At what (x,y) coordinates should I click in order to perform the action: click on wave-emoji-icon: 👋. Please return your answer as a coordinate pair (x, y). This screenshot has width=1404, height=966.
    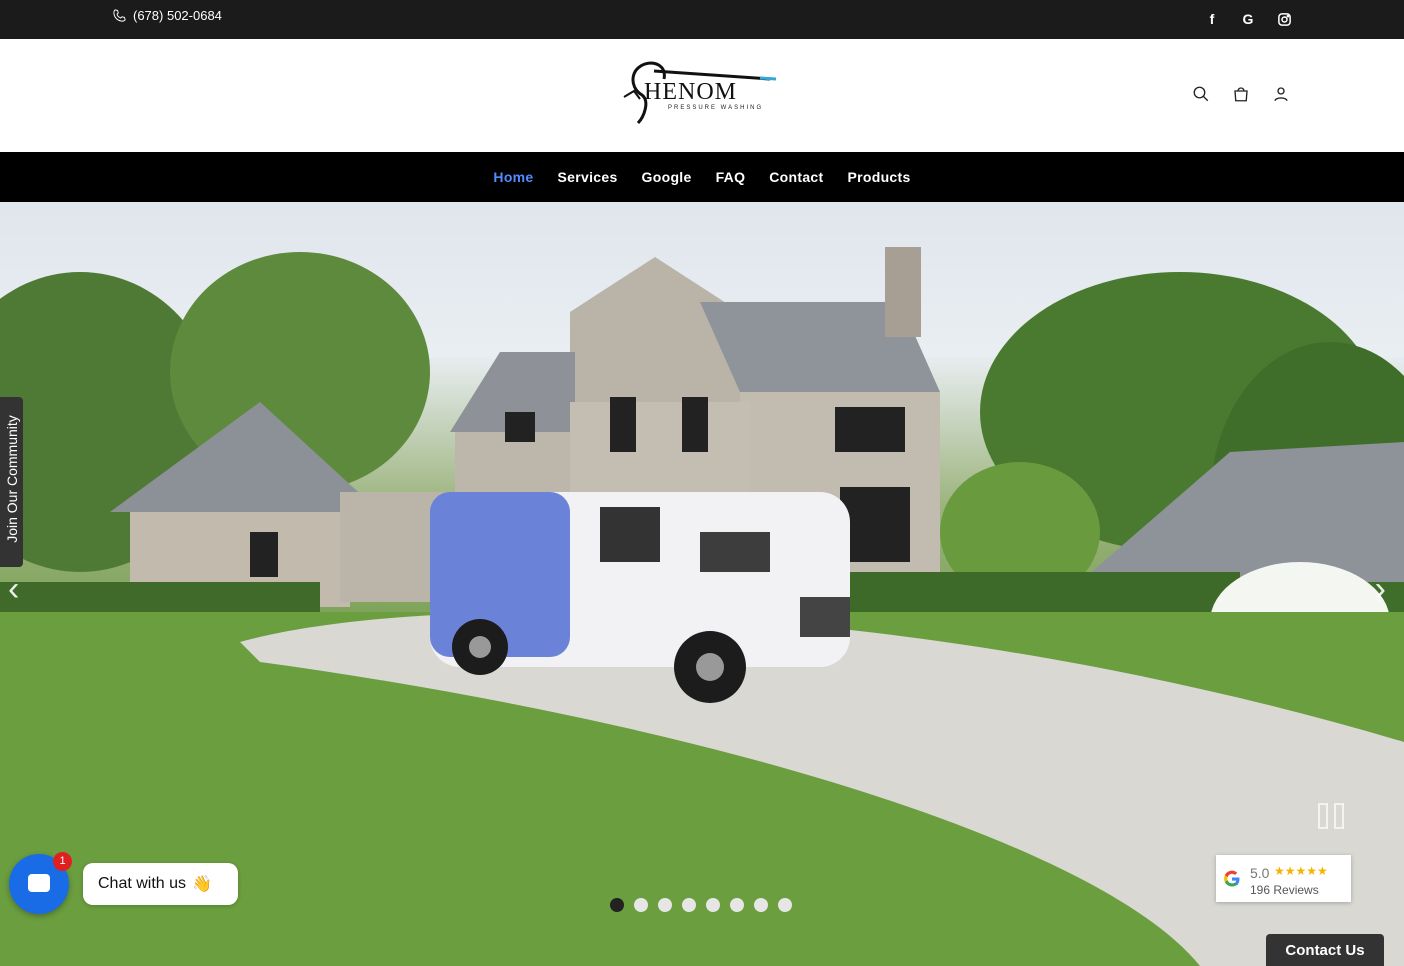
    Looking at the image, I should click on (202, 884).